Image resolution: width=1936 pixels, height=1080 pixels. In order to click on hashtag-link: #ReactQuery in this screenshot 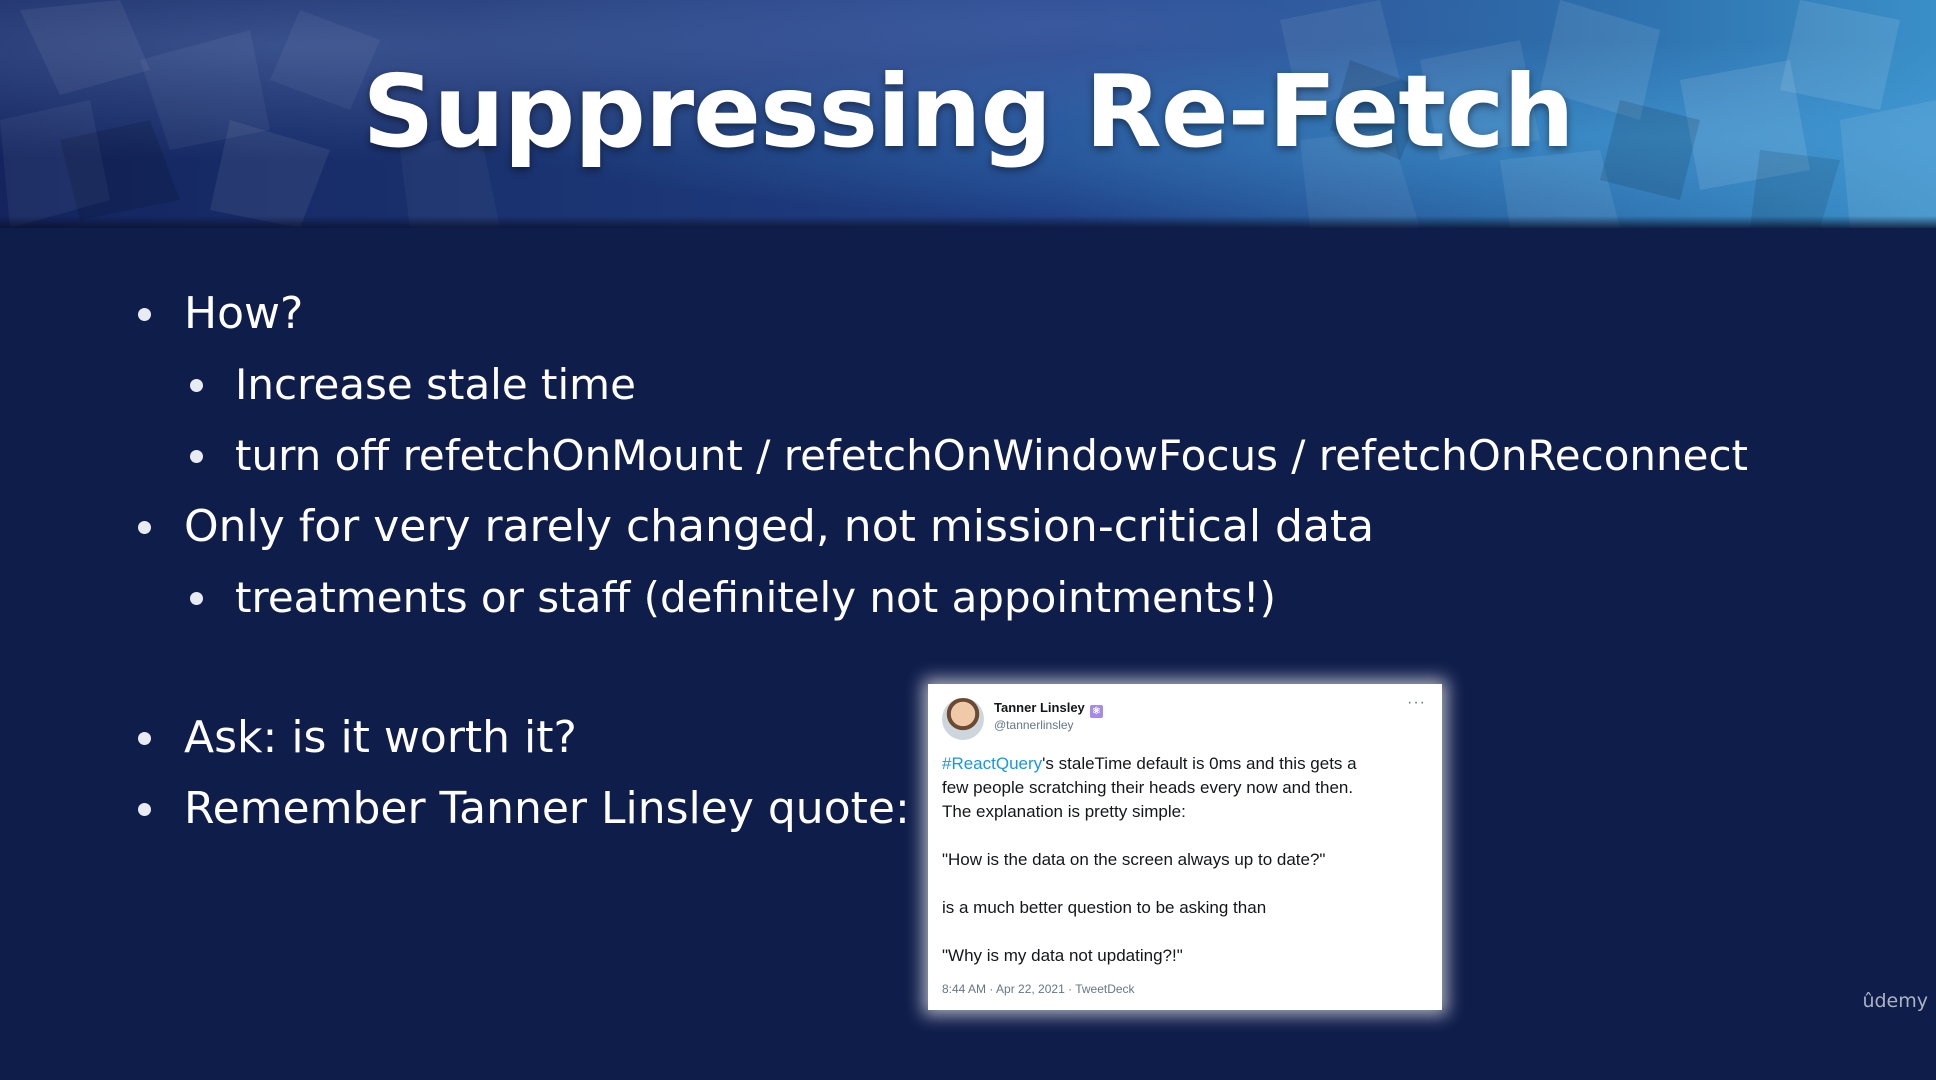, I will do `click(992, 763)`.